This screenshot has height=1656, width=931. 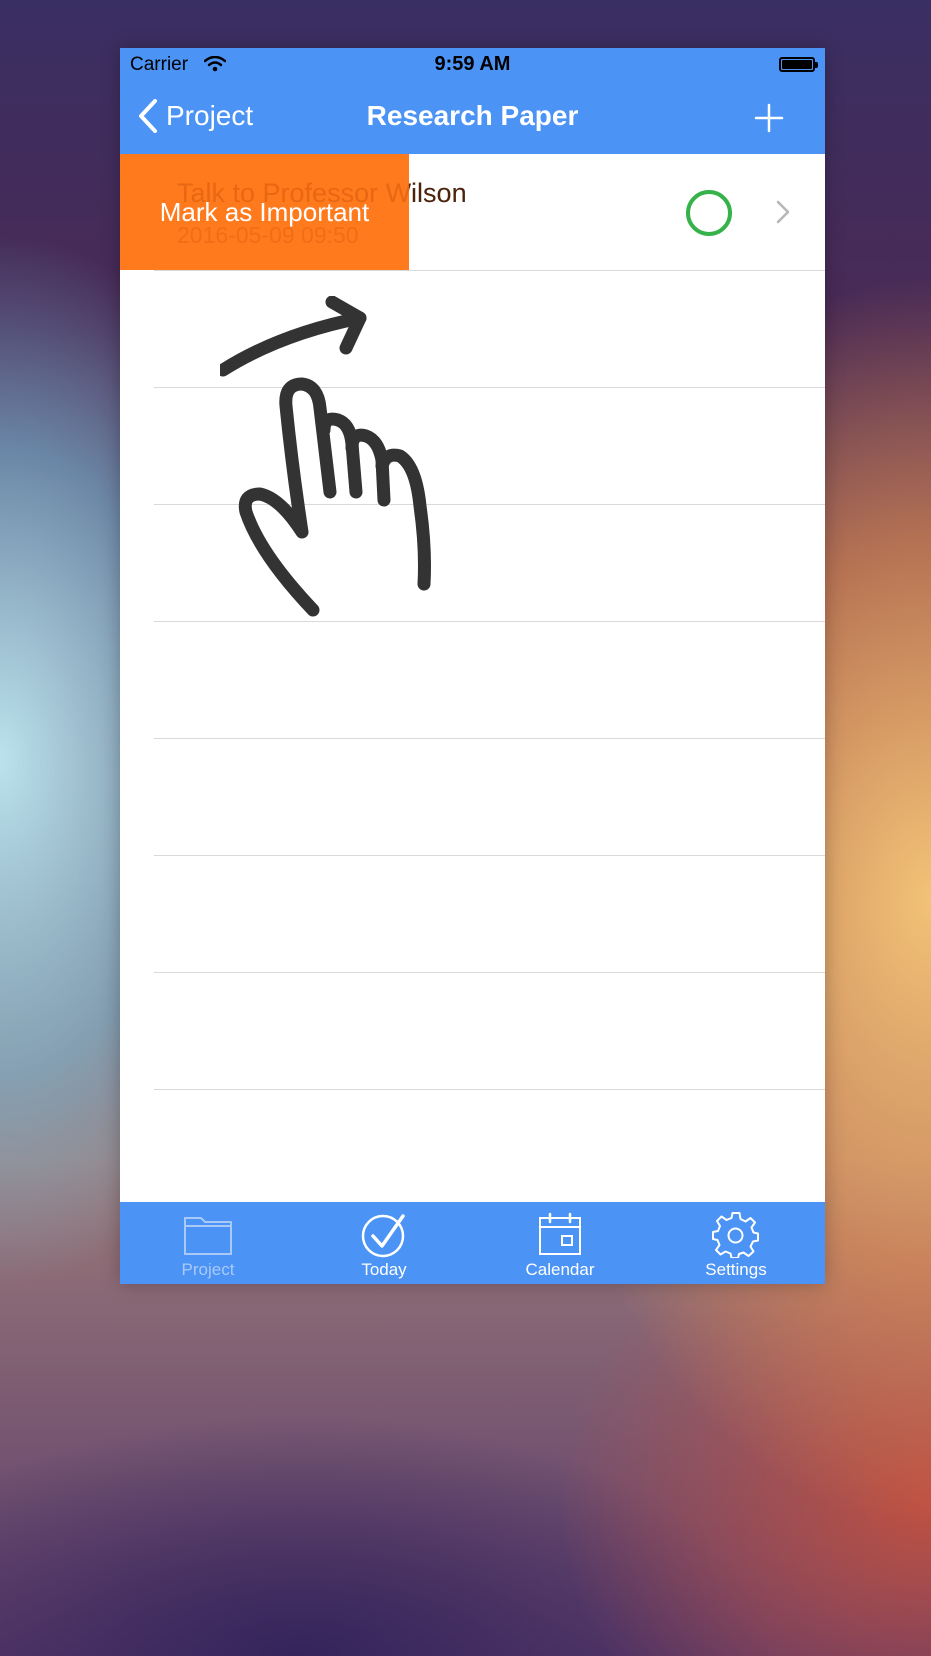 What do you see at coordinates (264, 211) in the screenshot?
I see `mark-important-label: Mark as Important` at bounding box center [264, 211].